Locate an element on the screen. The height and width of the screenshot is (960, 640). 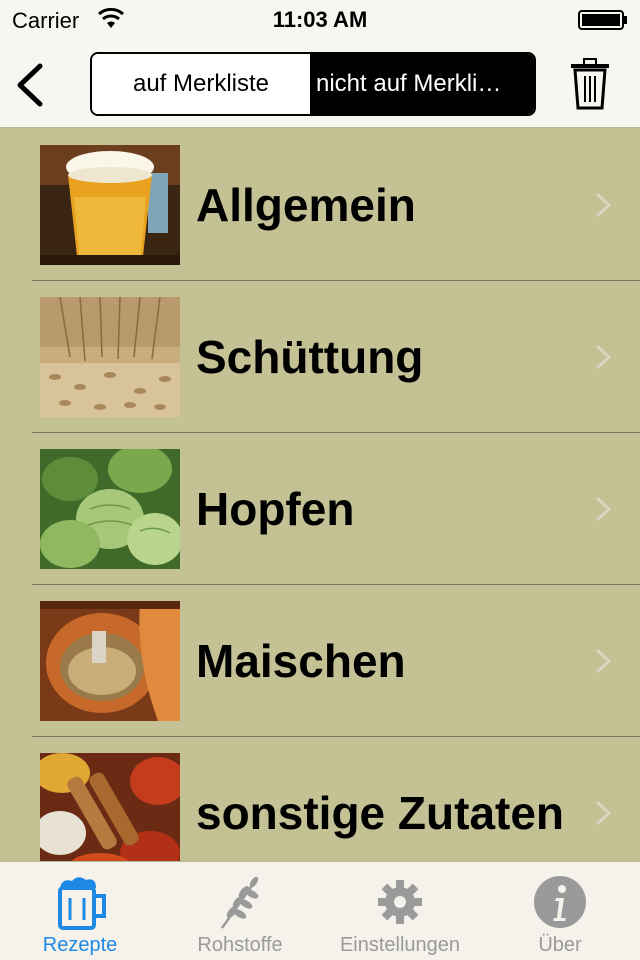
list-item-label: Hopfen is located at coordinates (275, 509).